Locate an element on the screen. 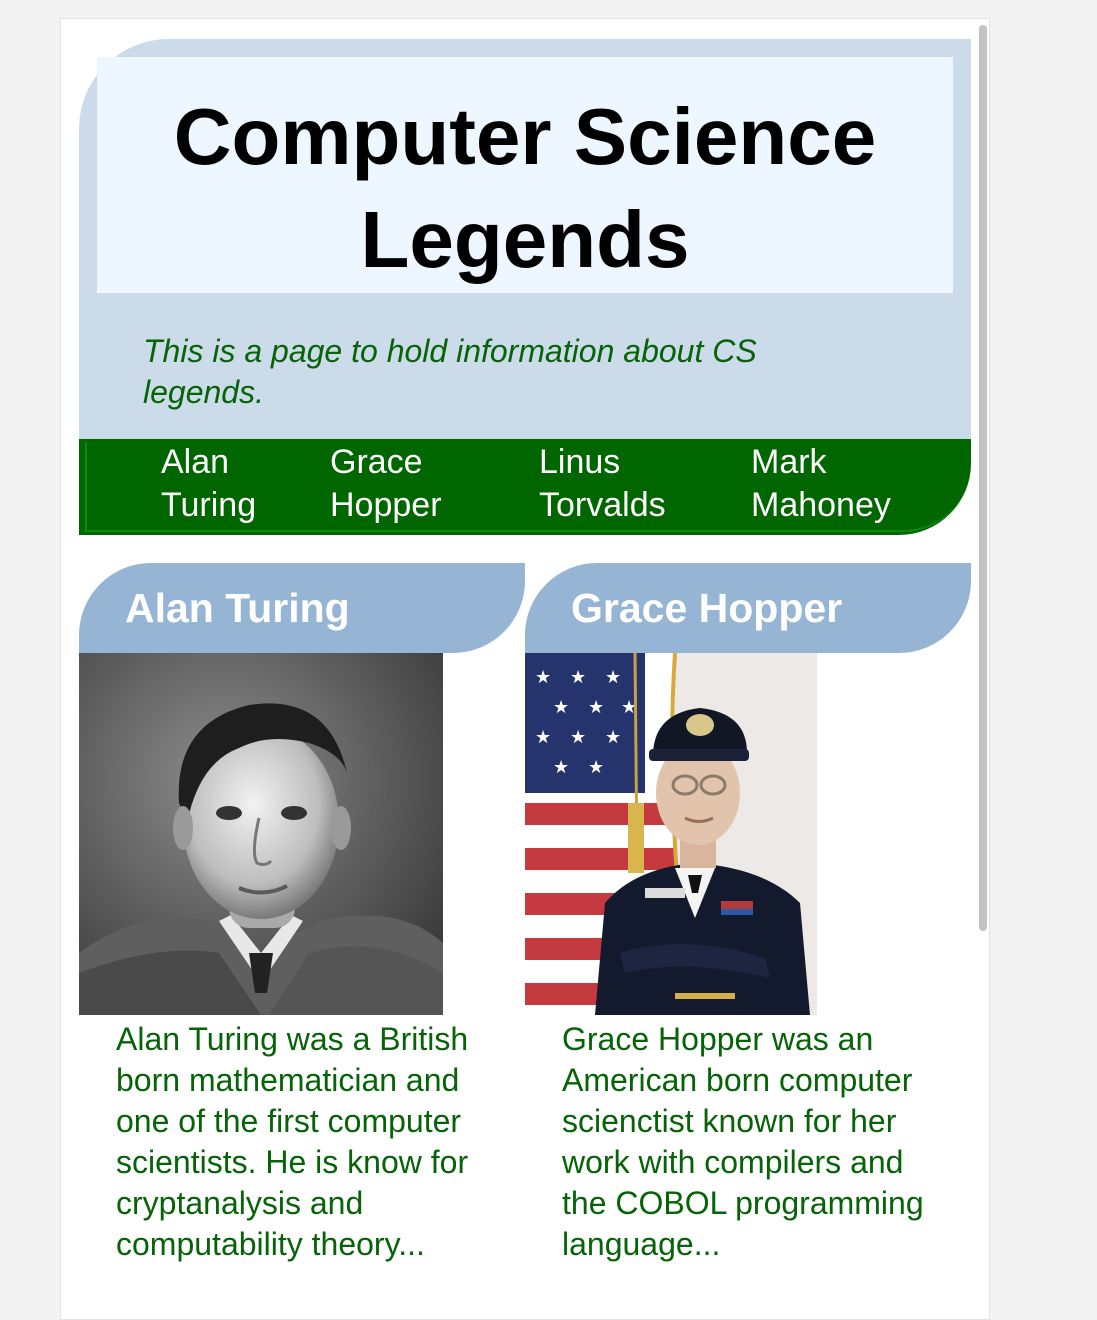 The height and width of the screenshot is (1320, 1097). nav-item-grace-hopper: Grace Hopper is located at coordinates (386, 484).